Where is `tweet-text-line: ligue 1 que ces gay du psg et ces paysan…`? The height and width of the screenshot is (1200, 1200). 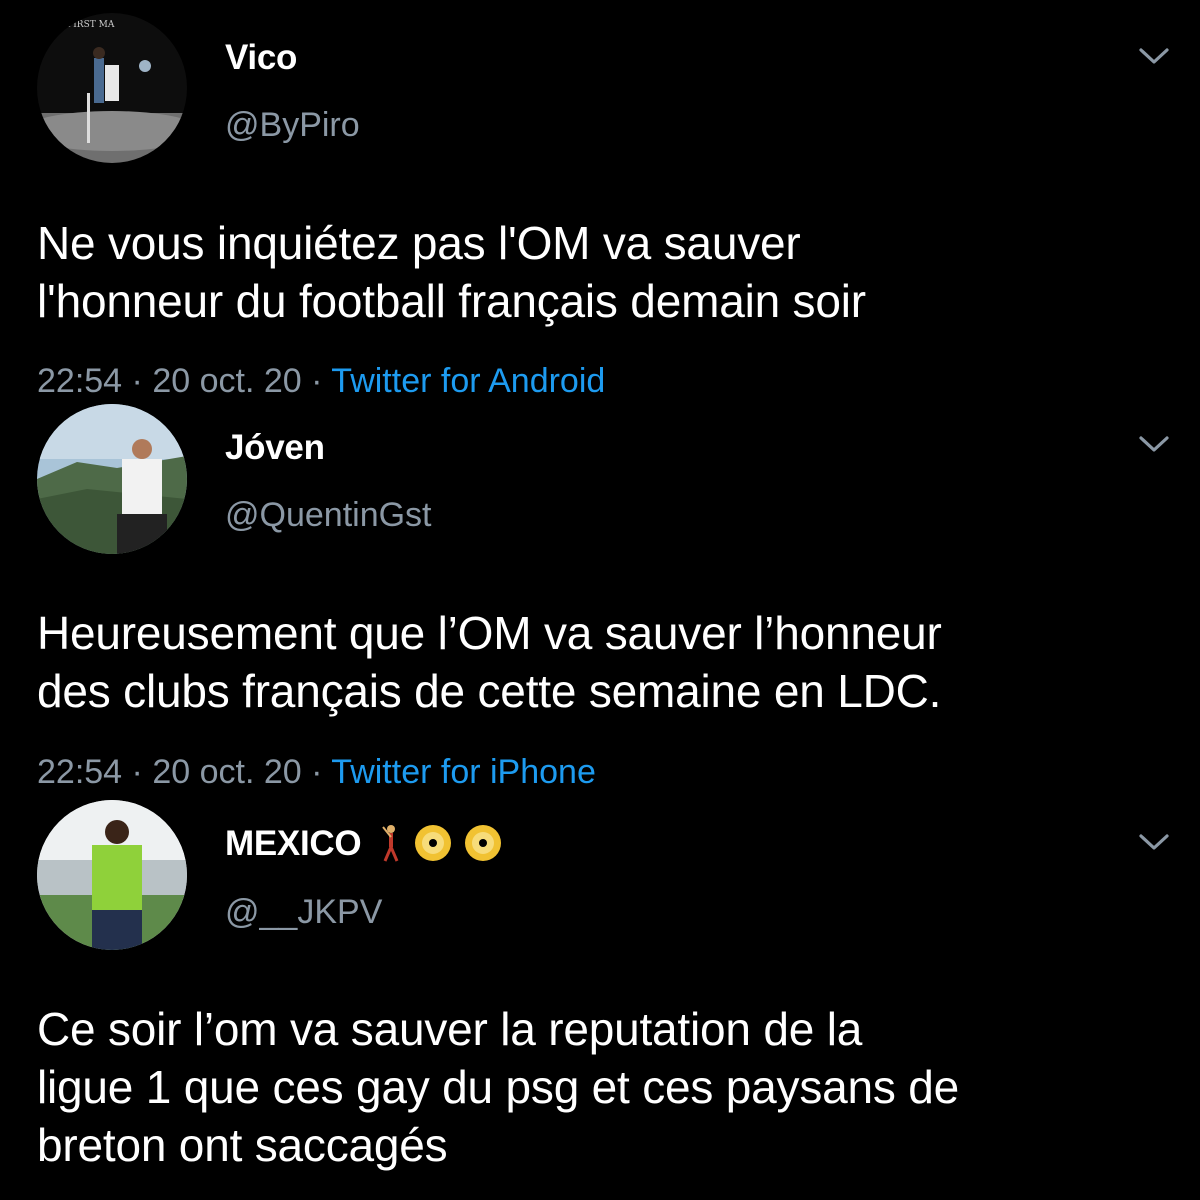
tweet-text-line: ligue 1 que ces gay du psg et ces paysan… is located at coordinates (498, 1087).